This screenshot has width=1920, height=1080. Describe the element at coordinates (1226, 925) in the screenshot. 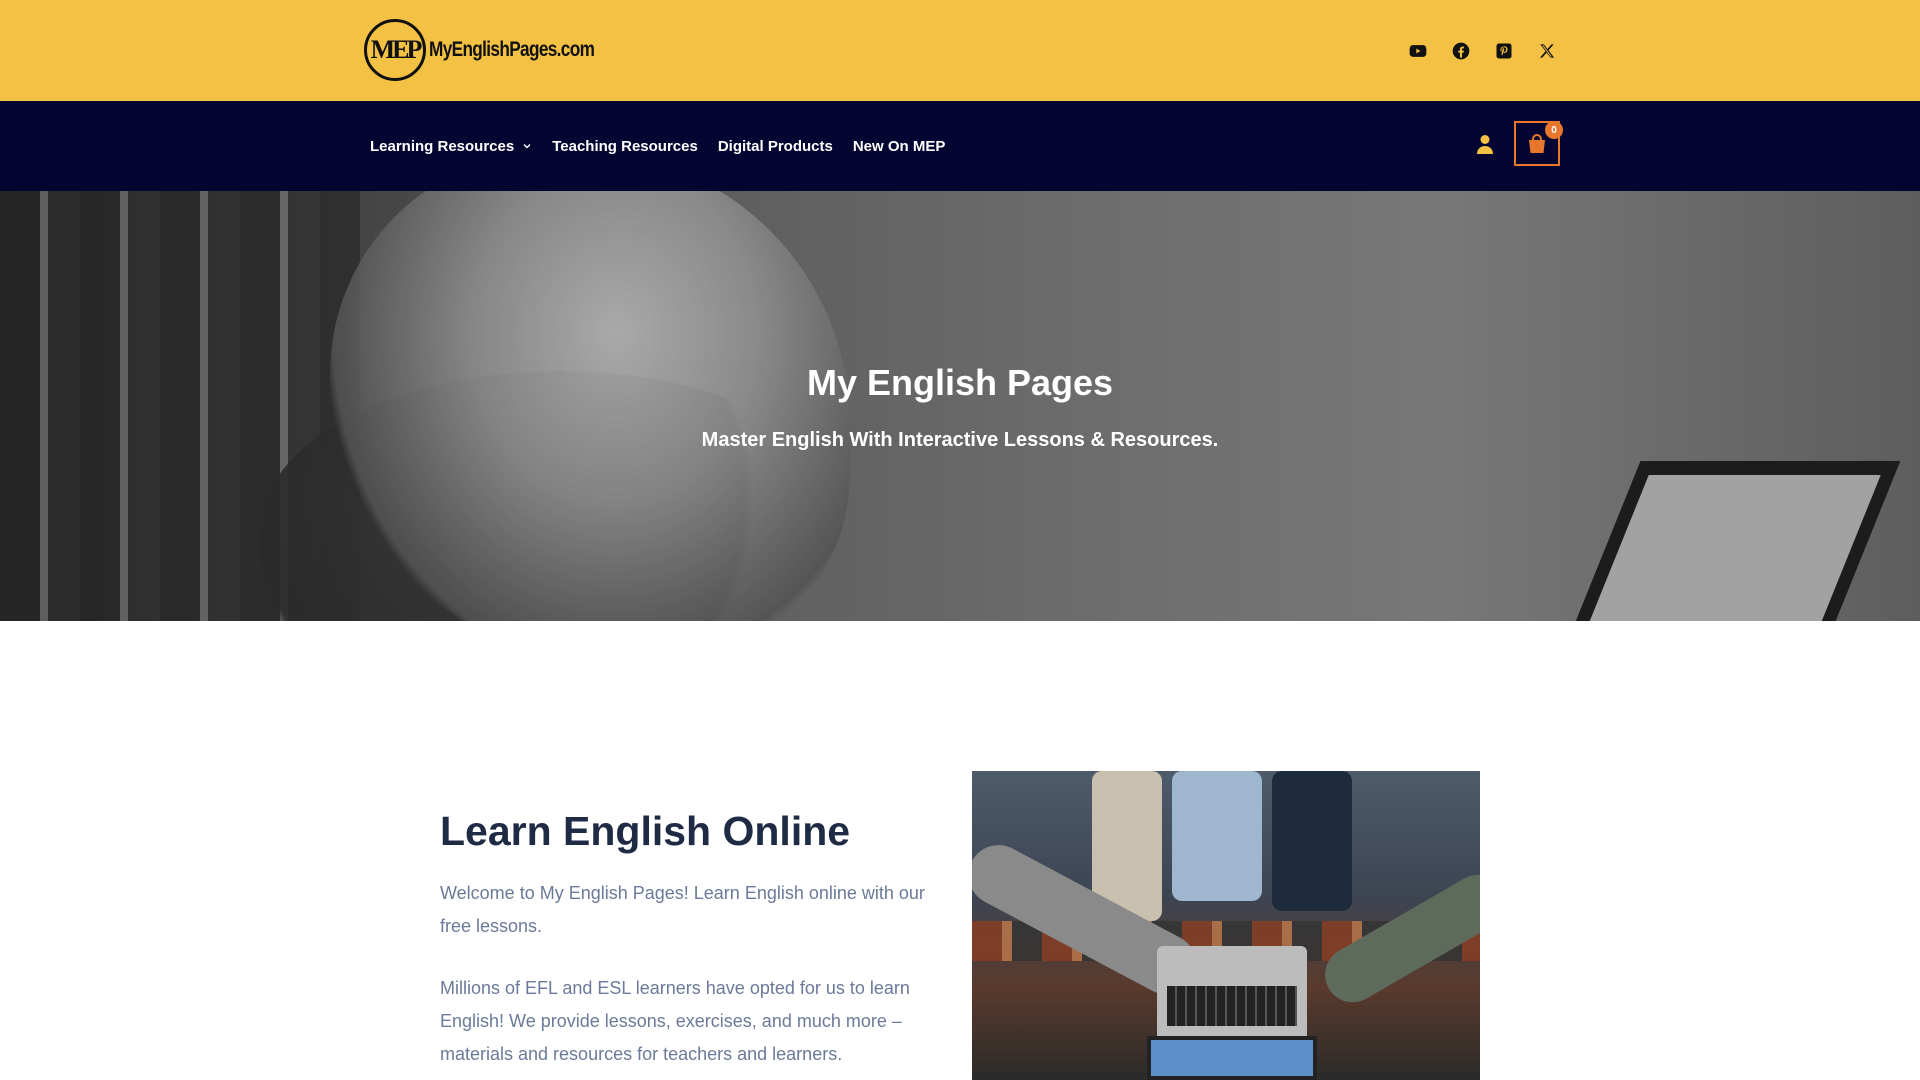

I see `students-laptop-image` at that location.